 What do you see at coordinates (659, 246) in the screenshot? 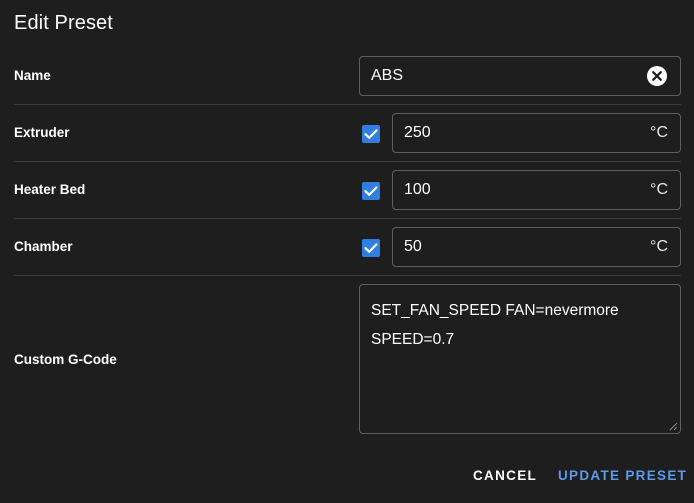
I see `chamber-temp-unit: °C` at bounding box center [659, 246].